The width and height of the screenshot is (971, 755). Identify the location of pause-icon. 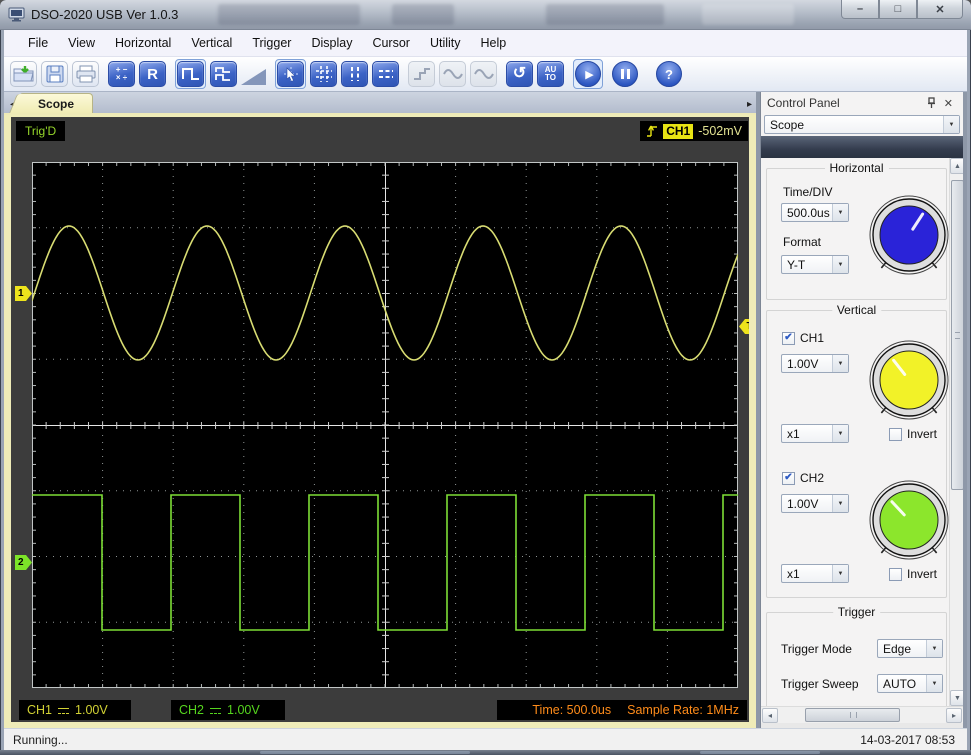
(625, 74).